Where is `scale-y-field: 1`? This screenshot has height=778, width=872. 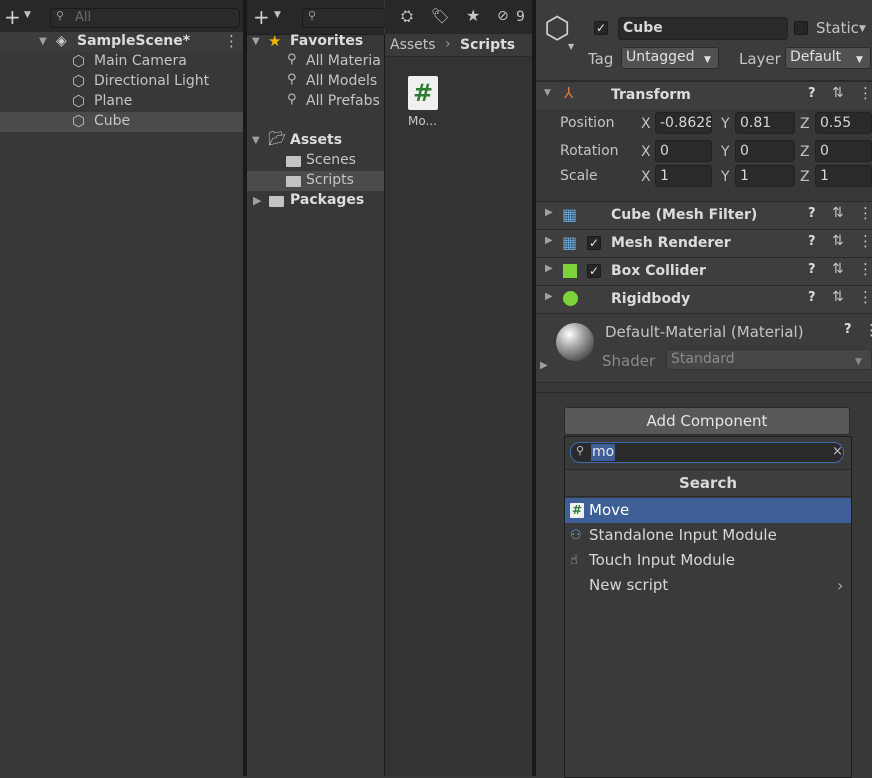 scale-y-field: 1 is located at coordinates (765, 176).